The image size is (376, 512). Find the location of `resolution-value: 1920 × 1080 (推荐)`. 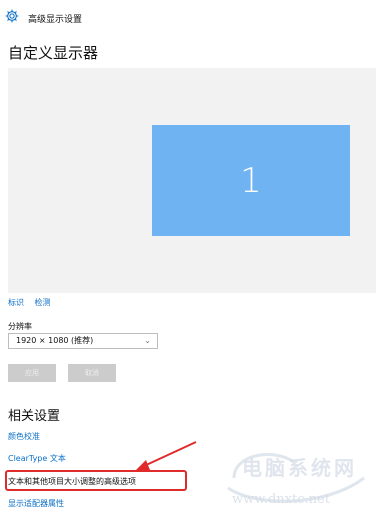

resolution-value: 1920 × 1080 (推荐) is located at coordinates (55, 340).